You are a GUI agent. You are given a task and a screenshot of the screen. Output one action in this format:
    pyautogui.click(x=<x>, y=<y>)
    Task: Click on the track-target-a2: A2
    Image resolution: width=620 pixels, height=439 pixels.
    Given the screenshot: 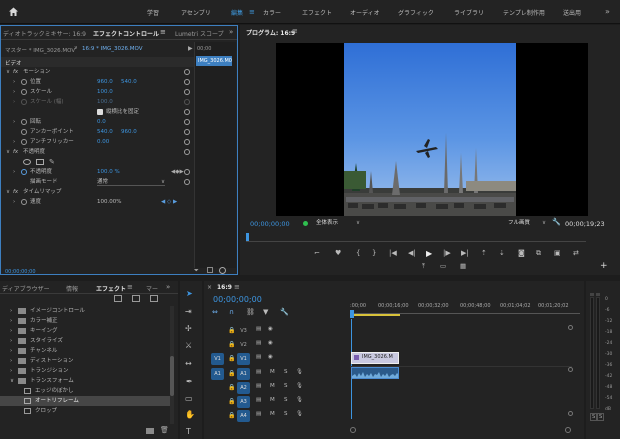 What is the action you would take?
    pyautogui.click(x=243, y=388)
    